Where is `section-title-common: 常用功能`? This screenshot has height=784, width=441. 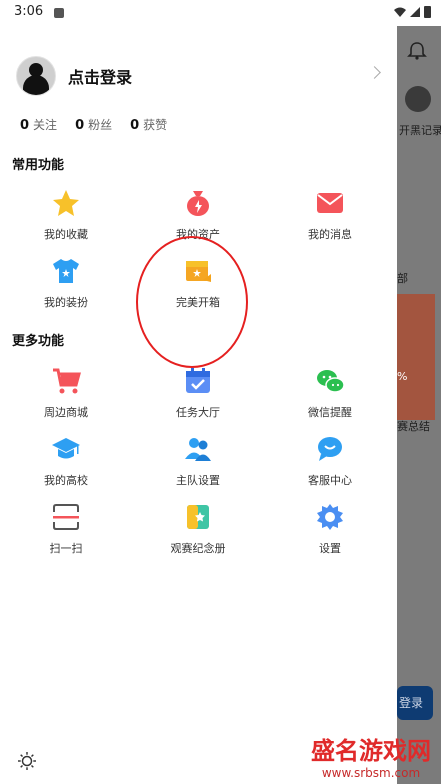
section-title-common: 常用功能 is located at coordinates (38, 165).